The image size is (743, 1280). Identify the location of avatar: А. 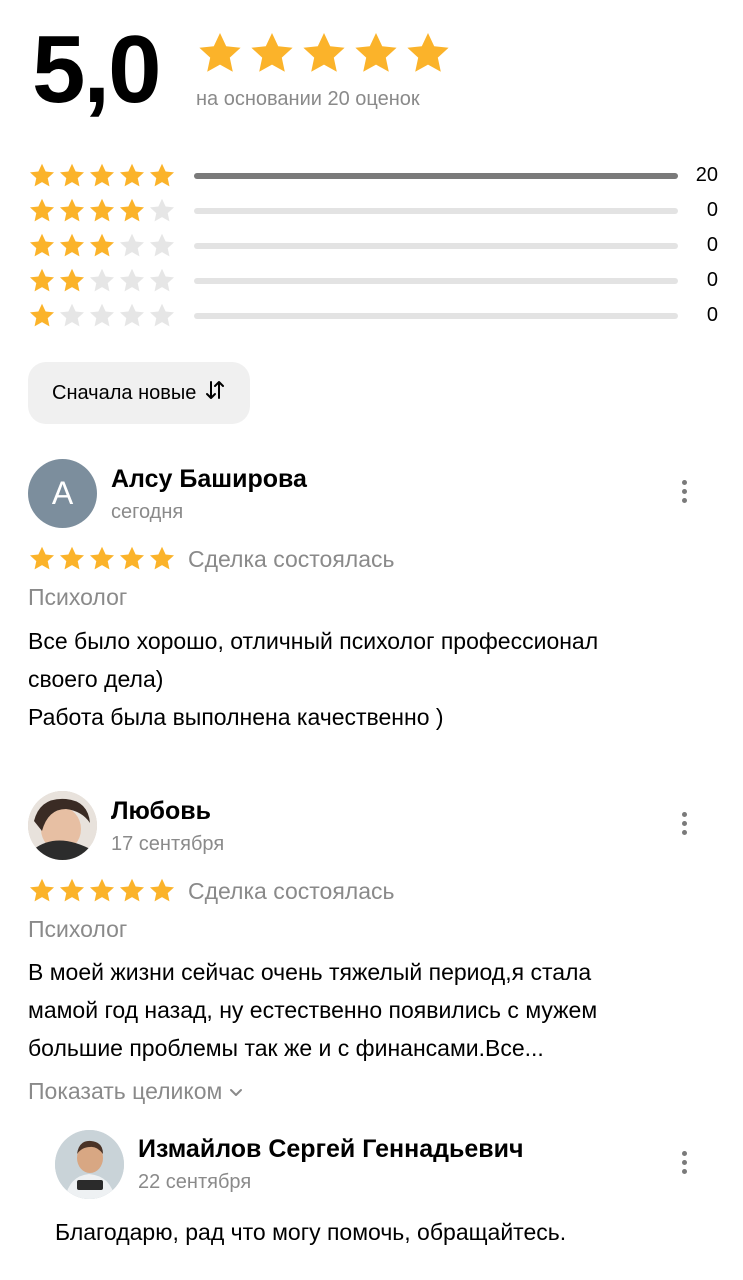
(62, 493).